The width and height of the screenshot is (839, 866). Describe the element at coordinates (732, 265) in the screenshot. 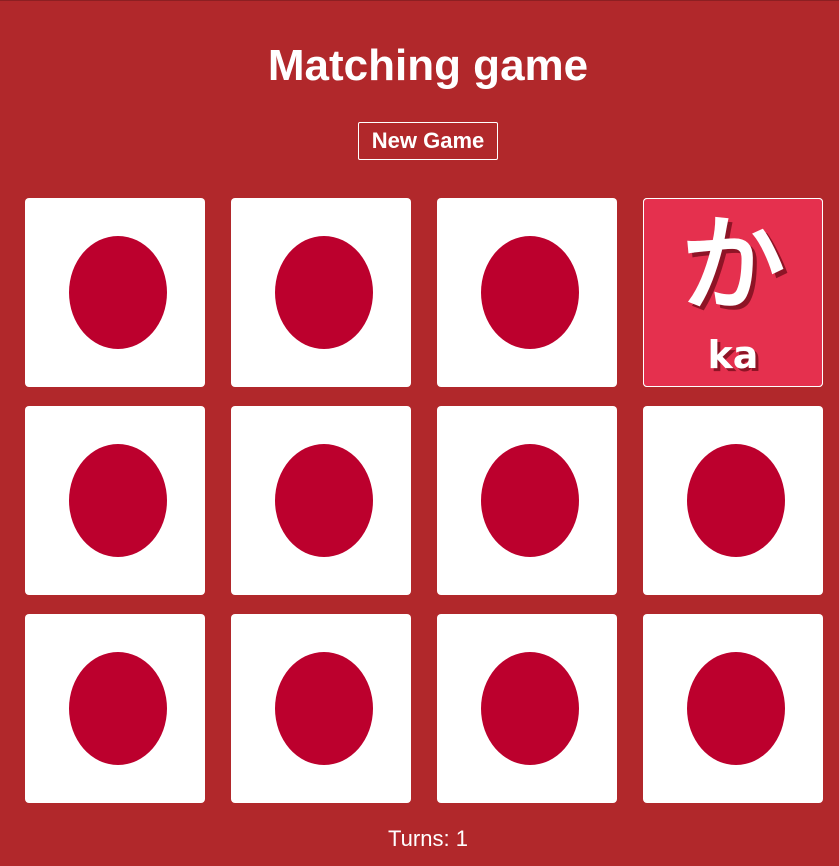

I see `card-kana: か` at that location.